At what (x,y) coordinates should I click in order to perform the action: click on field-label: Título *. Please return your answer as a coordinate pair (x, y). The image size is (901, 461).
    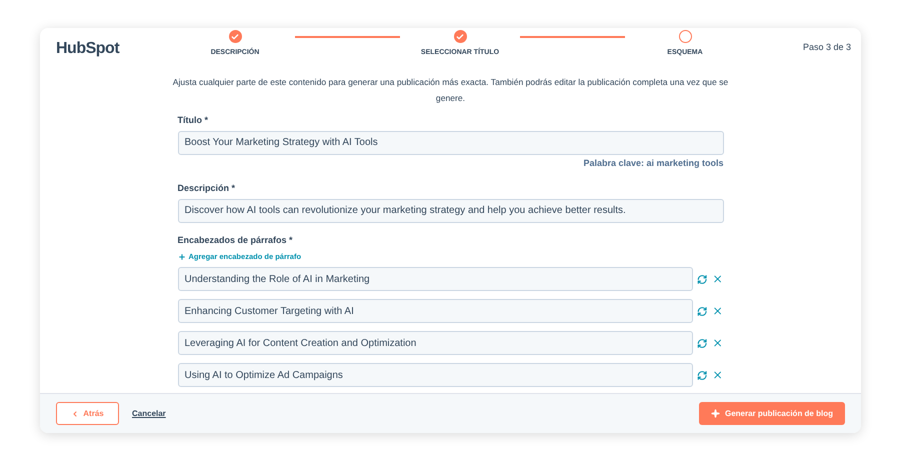
    Looking at the image, I should click on (193, 120).